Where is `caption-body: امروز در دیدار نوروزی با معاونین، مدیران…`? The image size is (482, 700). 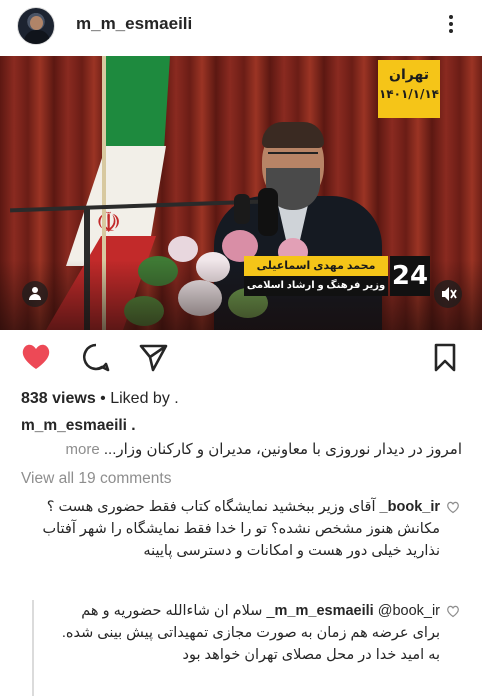 caption-body: امروز در دیدار نوروزی با معاونین، مدیران… is located at coordinates (282, 449).